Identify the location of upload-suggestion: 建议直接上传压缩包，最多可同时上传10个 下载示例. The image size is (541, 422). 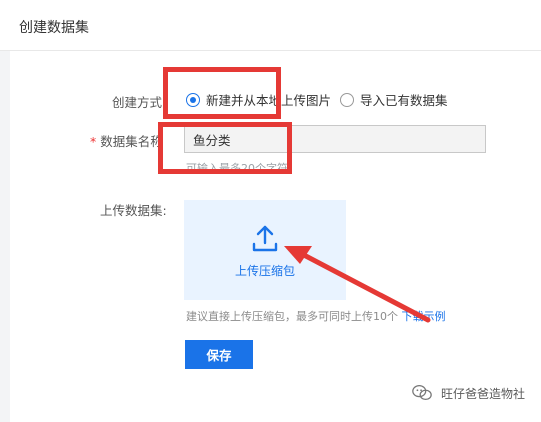
(316, 316).